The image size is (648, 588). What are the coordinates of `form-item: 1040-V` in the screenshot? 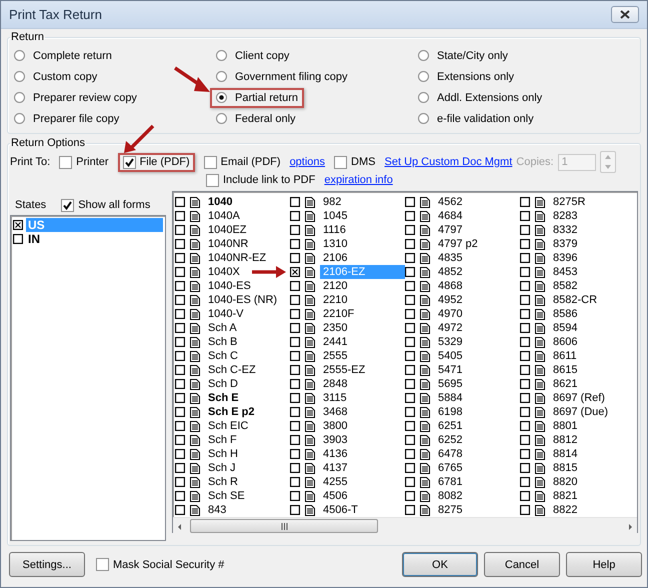 It's located at (224, 314).